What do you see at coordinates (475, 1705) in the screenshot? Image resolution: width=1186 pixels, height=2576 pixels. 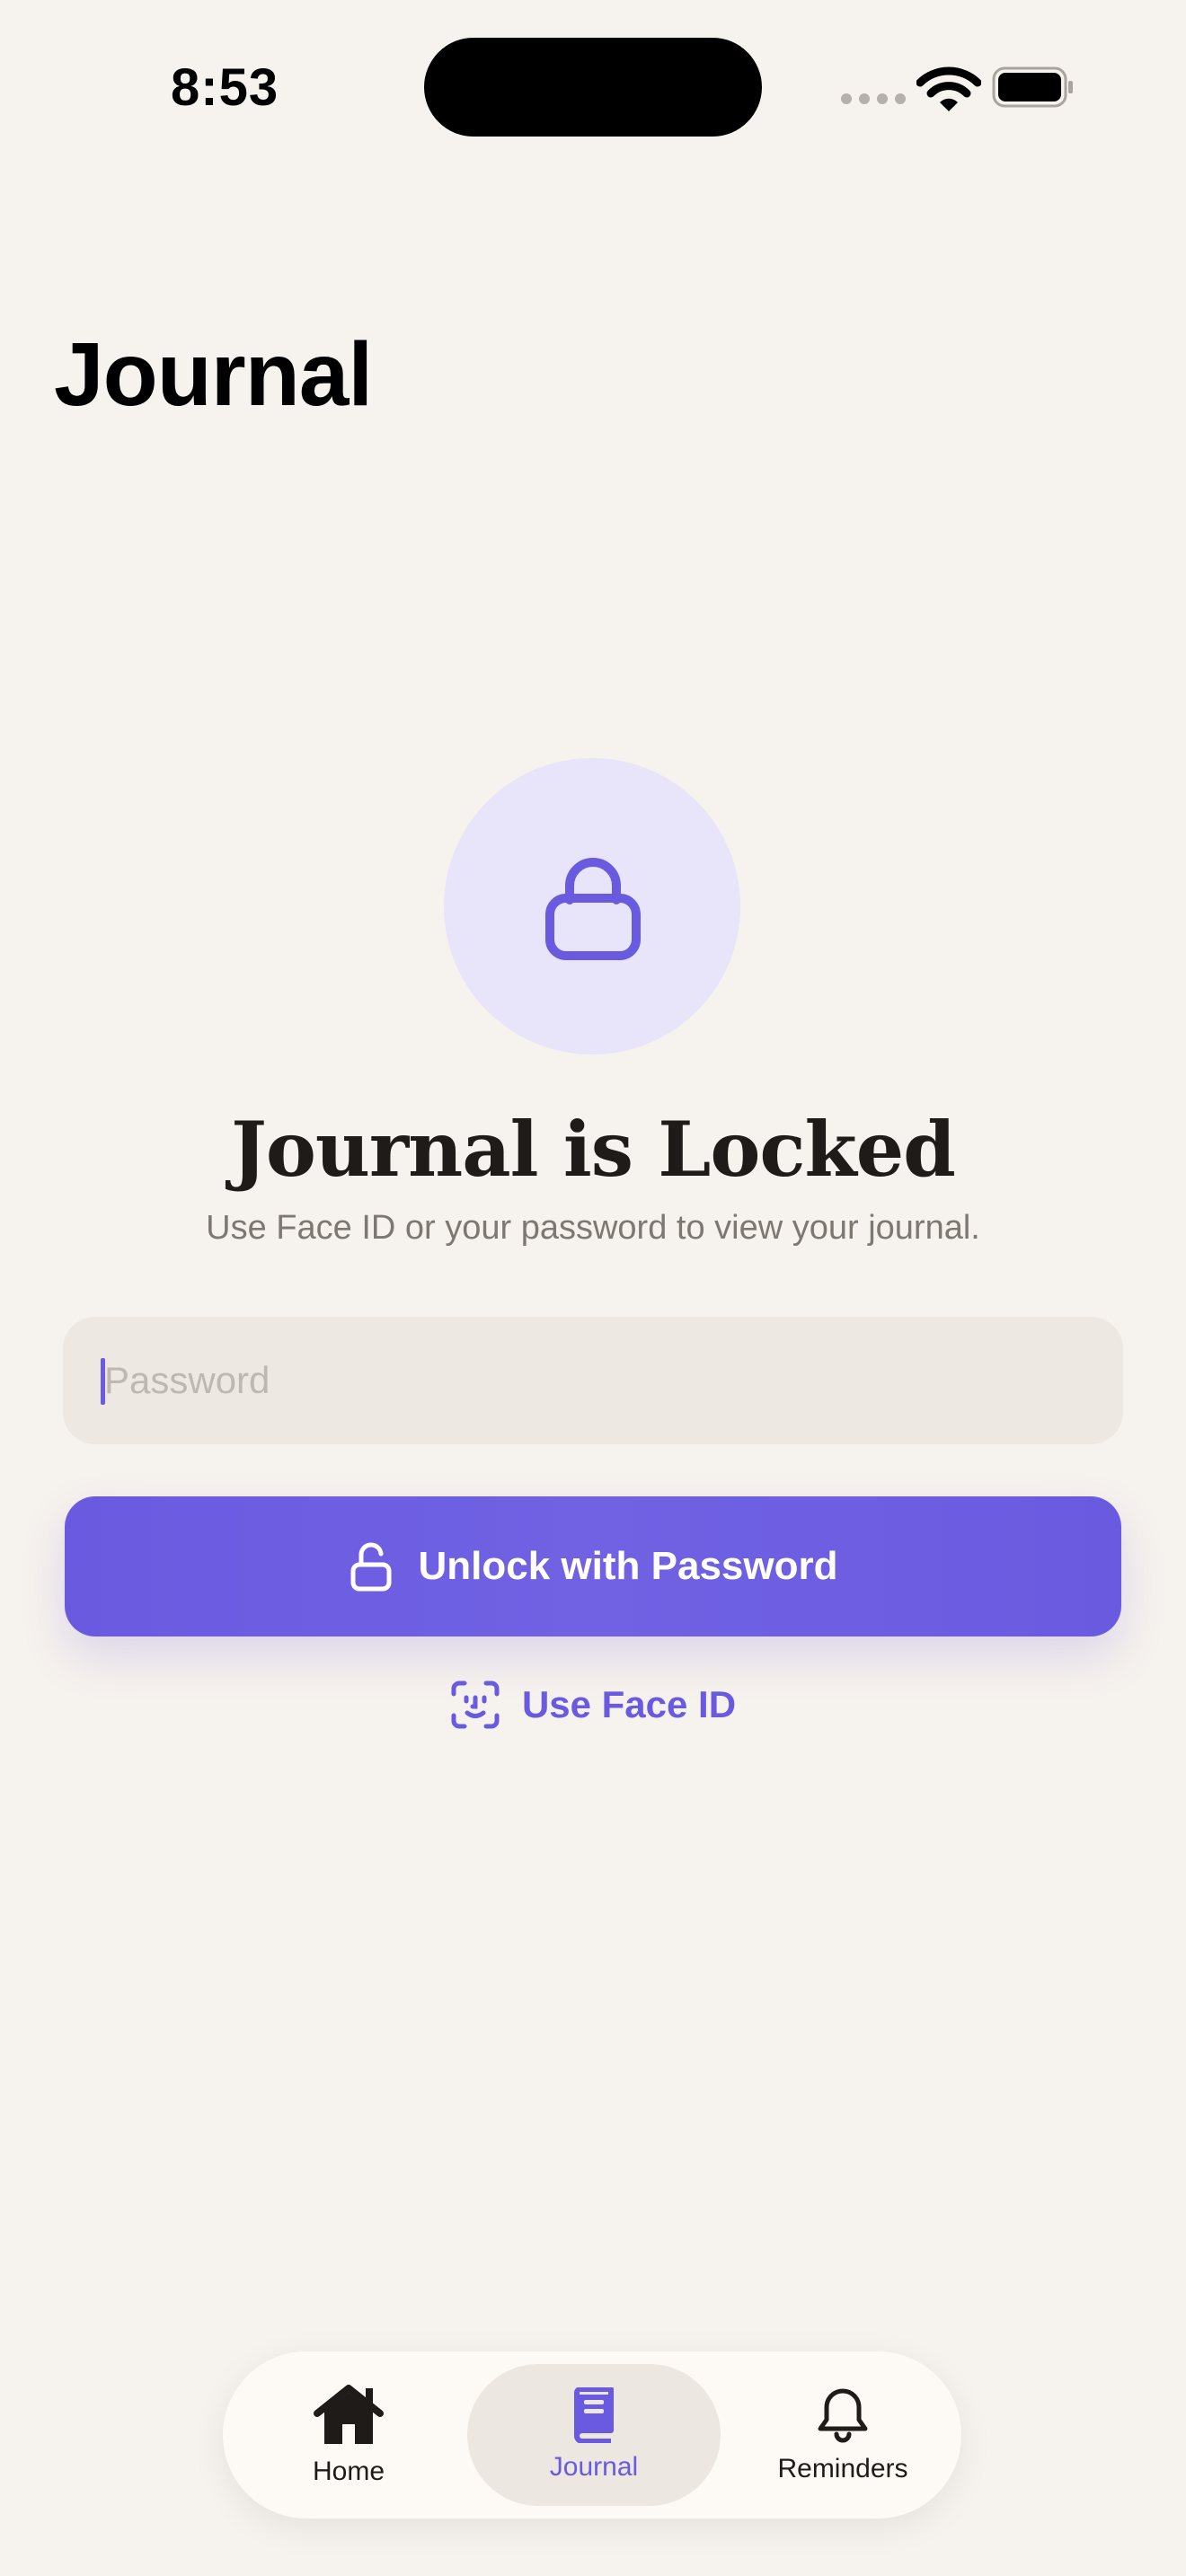 I see `face-id-icon` at bounding box center [475, 1705].